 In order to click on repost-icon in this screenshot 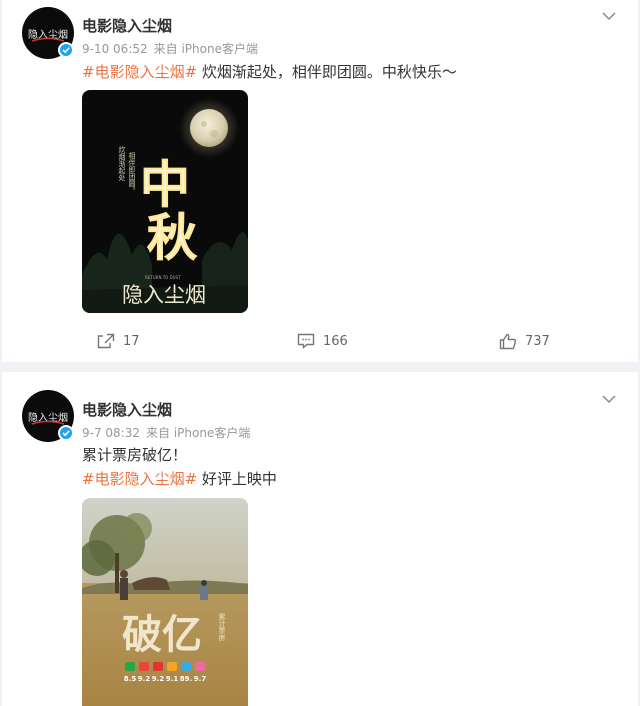, I will do `click(106, 341)`.